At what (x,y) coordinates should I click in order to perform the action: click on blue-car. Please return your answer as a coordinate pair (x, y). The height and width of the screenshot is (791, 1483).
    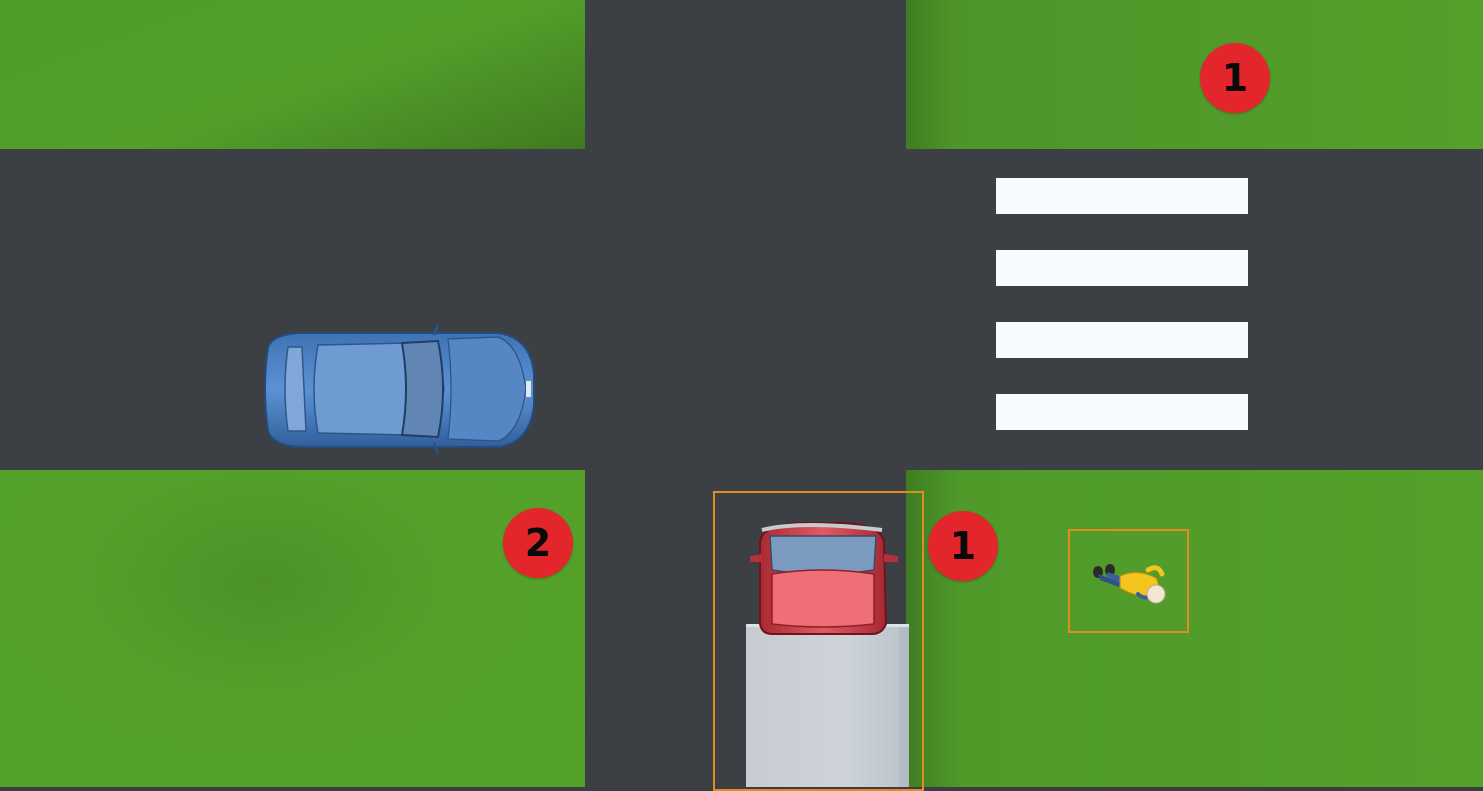
    Looking at the image, I should click on (397, 389).